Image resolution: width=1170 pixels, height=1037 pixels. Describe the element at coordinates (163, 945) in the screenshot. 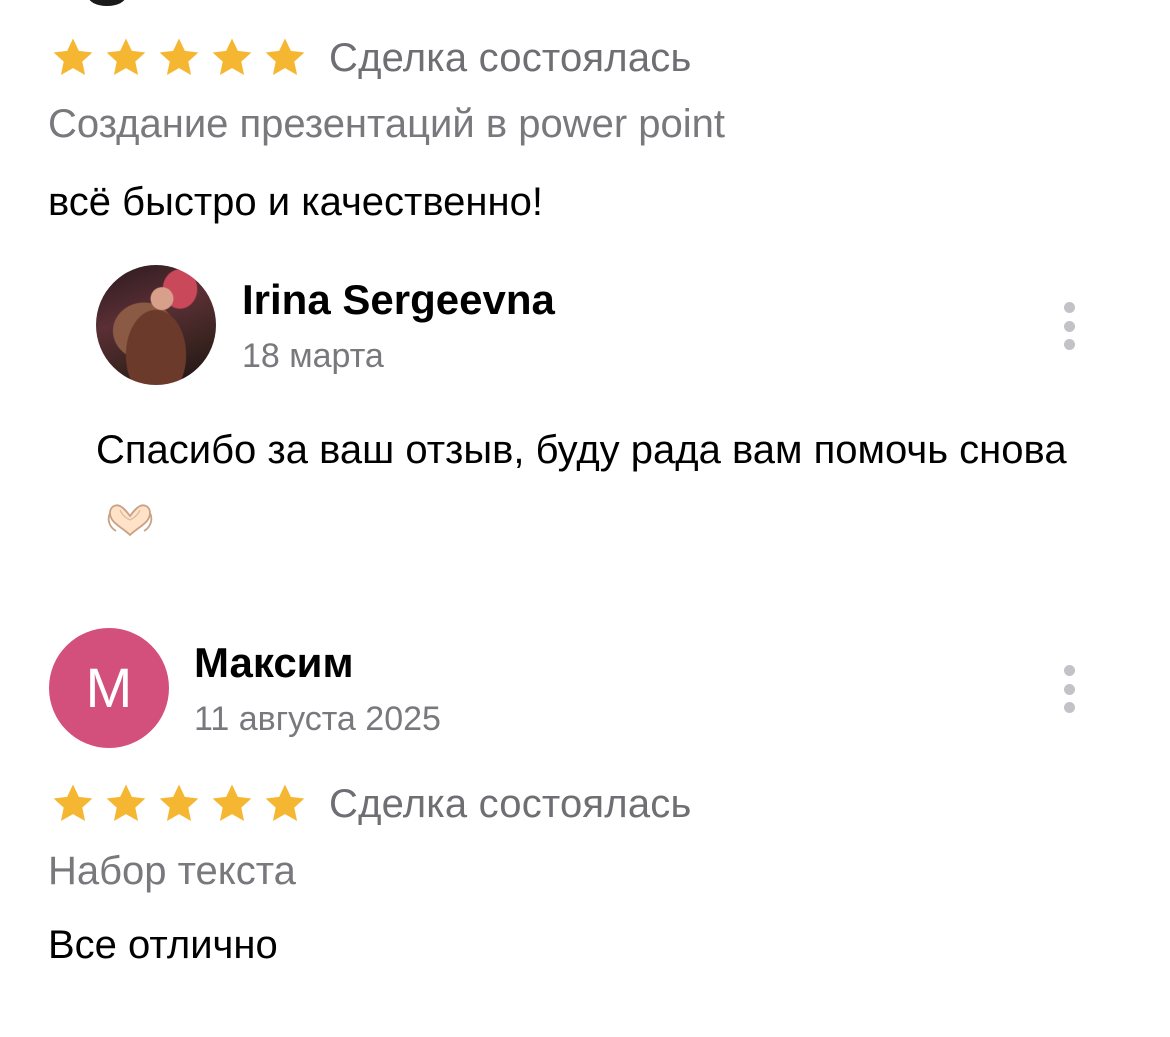

I see `review-text: Все отлично` at that location.